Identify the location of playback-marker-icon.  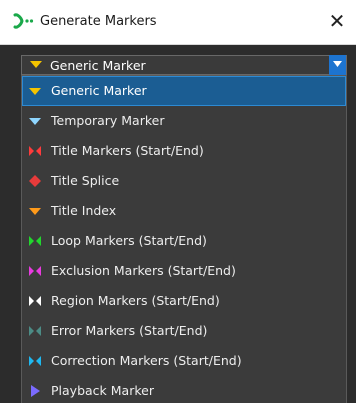
(35, 391).